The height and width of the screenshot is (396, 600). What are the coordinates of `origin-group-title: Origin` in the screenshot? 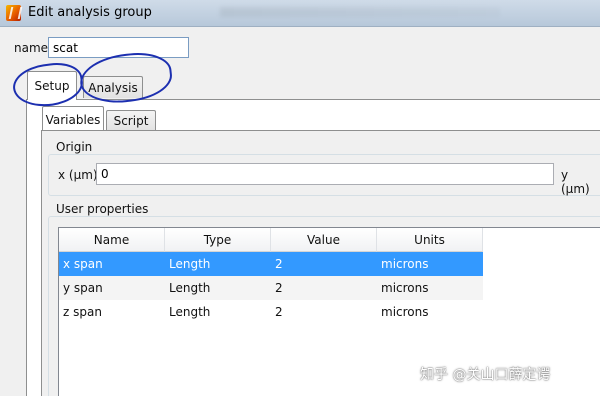 It's located at (74, 147).